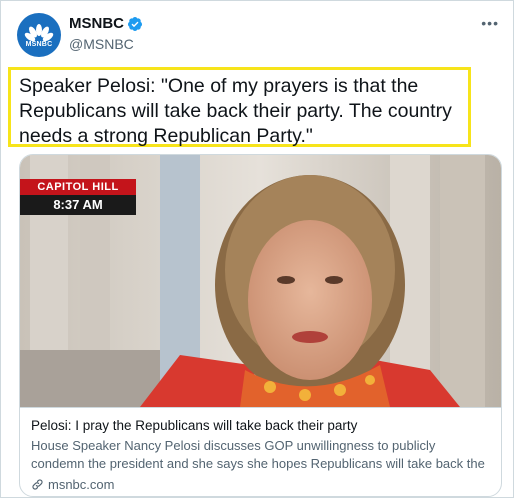 Image resolution: width=520 pixels, height=503 pixels. Describe the element at coordinates (78, 205) in the screenshot. I see `chyron-time: 8:37 AM` at that location.